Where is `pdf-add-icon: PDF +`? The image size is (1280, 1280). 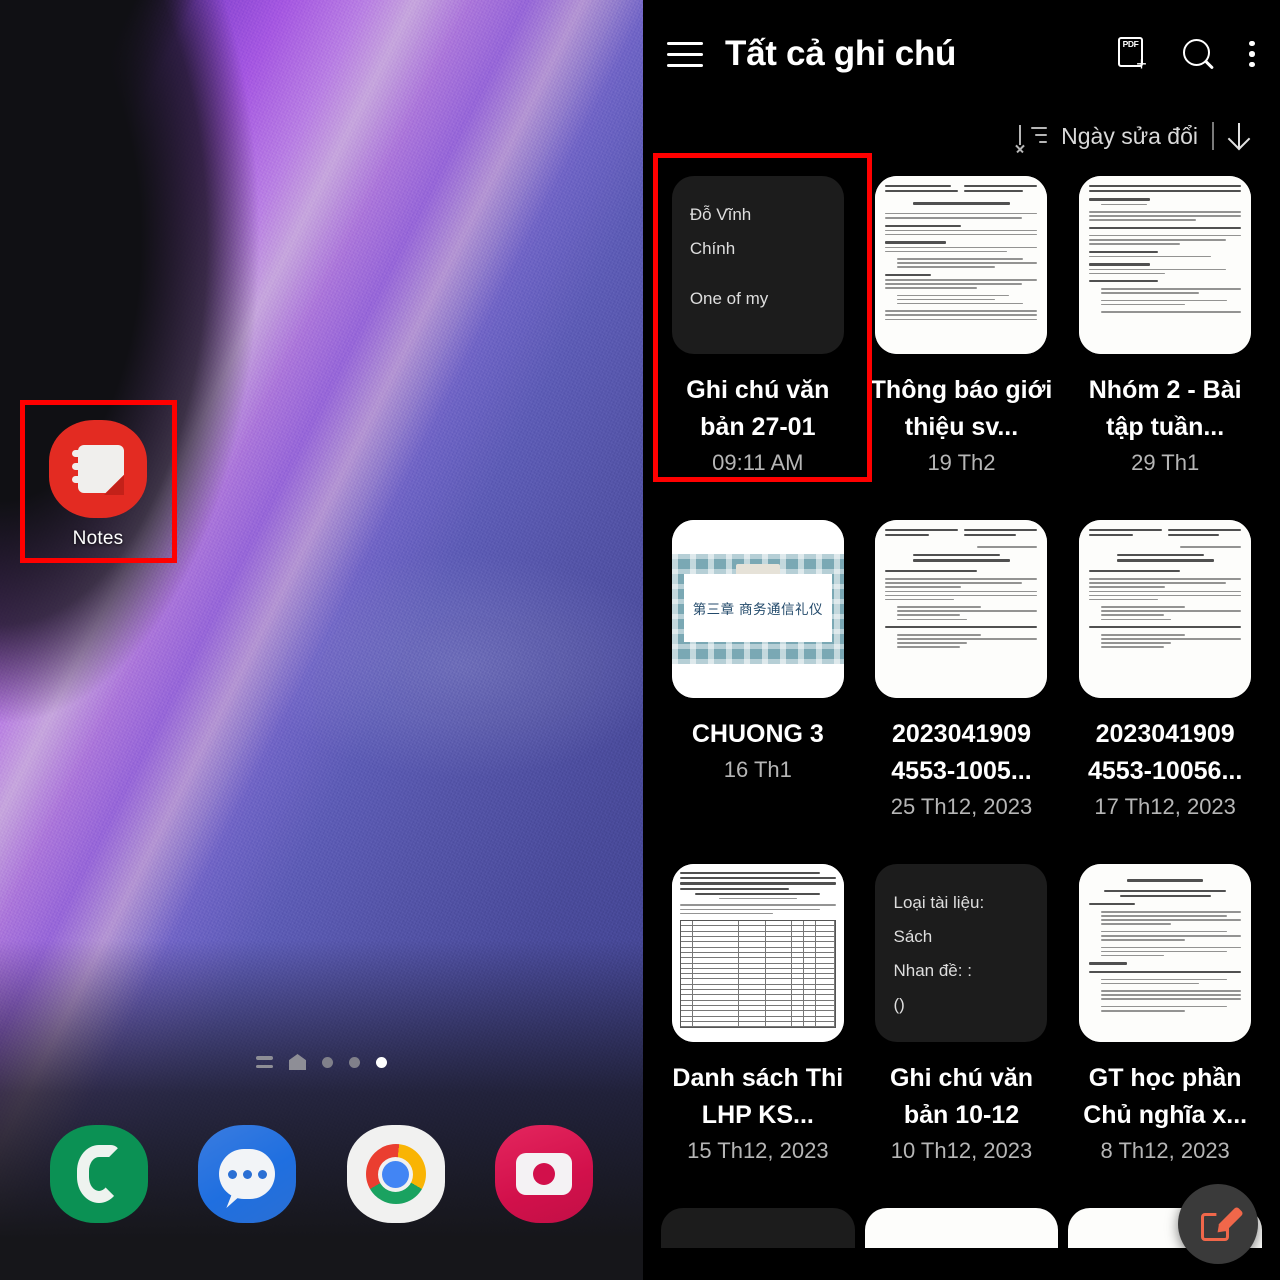
pdf-add-icon: PDF + is located at coordinates (1133, 55).